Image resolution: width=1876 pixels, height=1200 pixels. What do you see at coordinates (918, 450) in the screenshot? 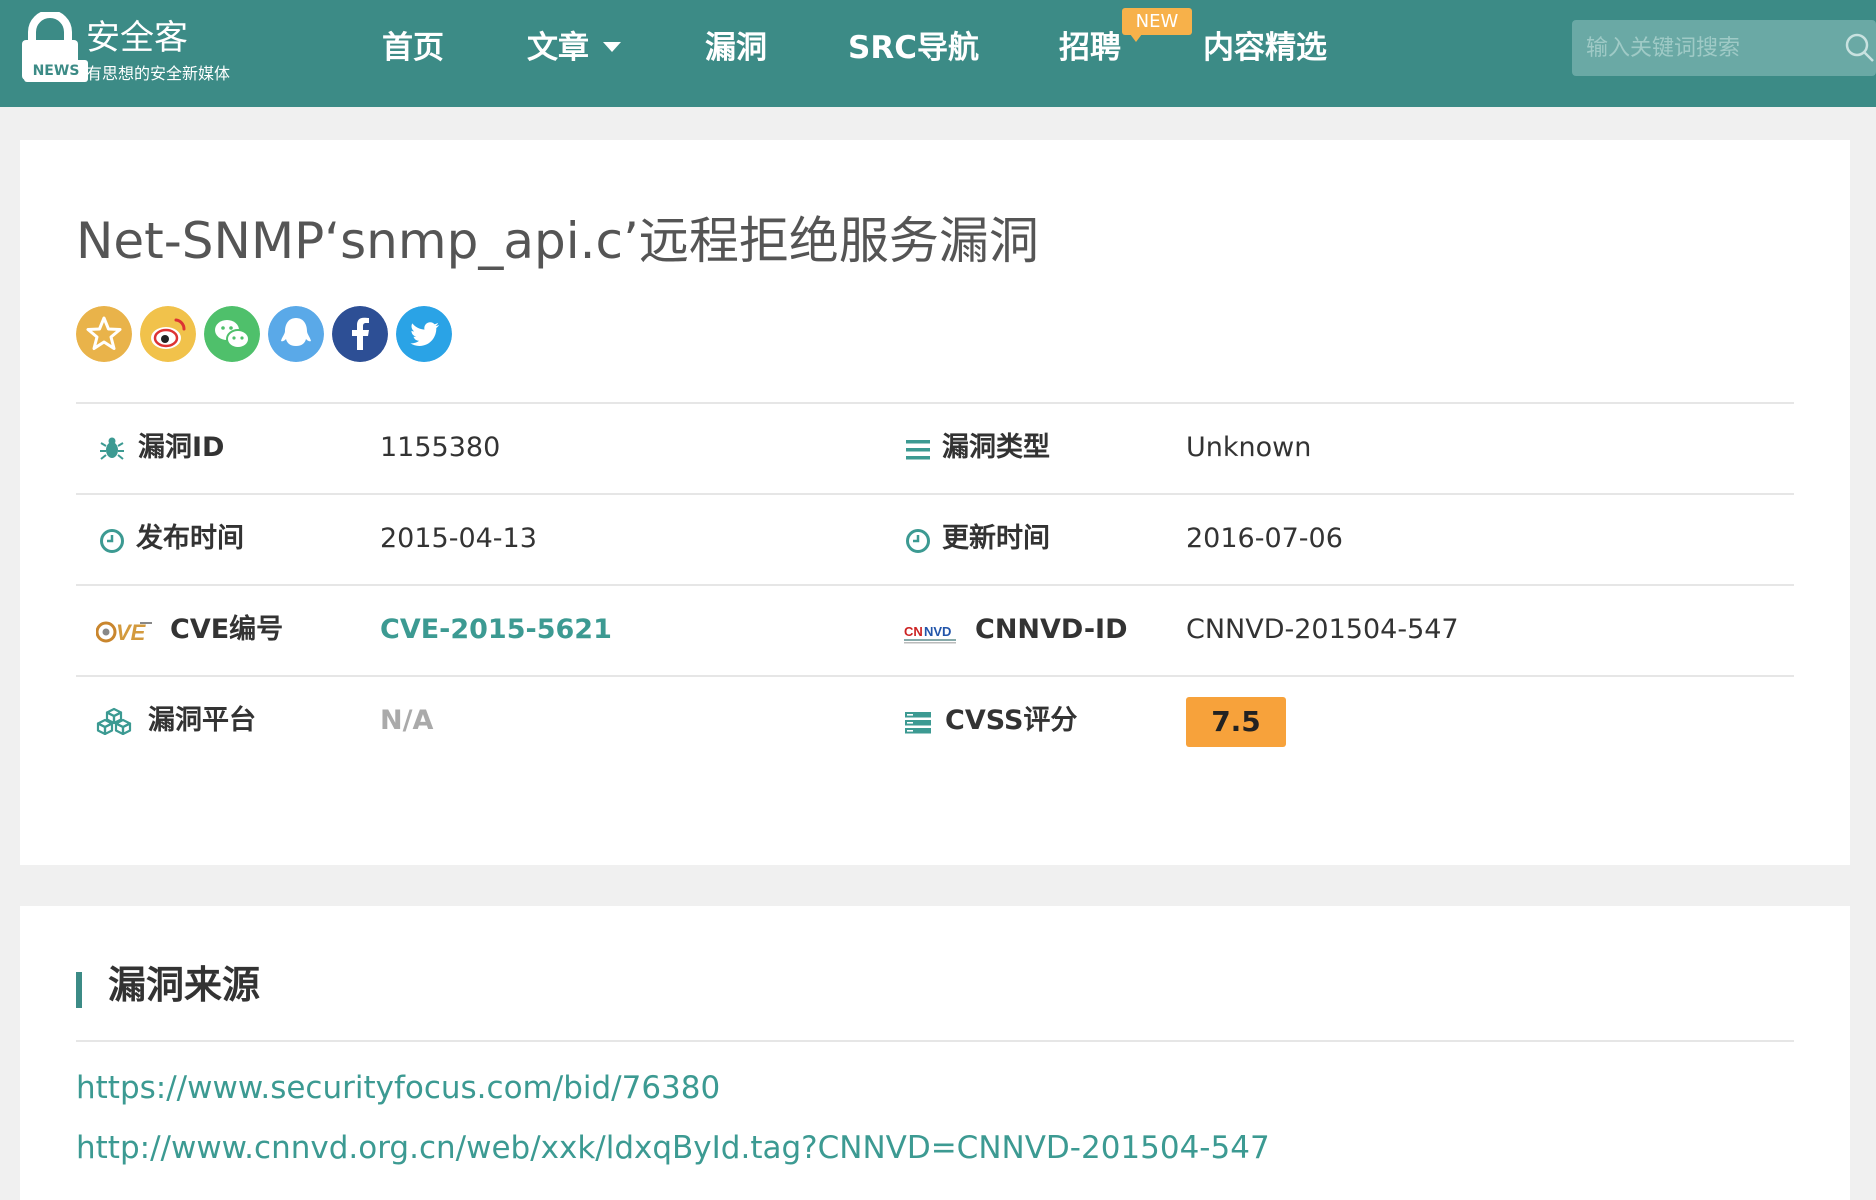
I see `list-icon` at bounding box center [918, 450].